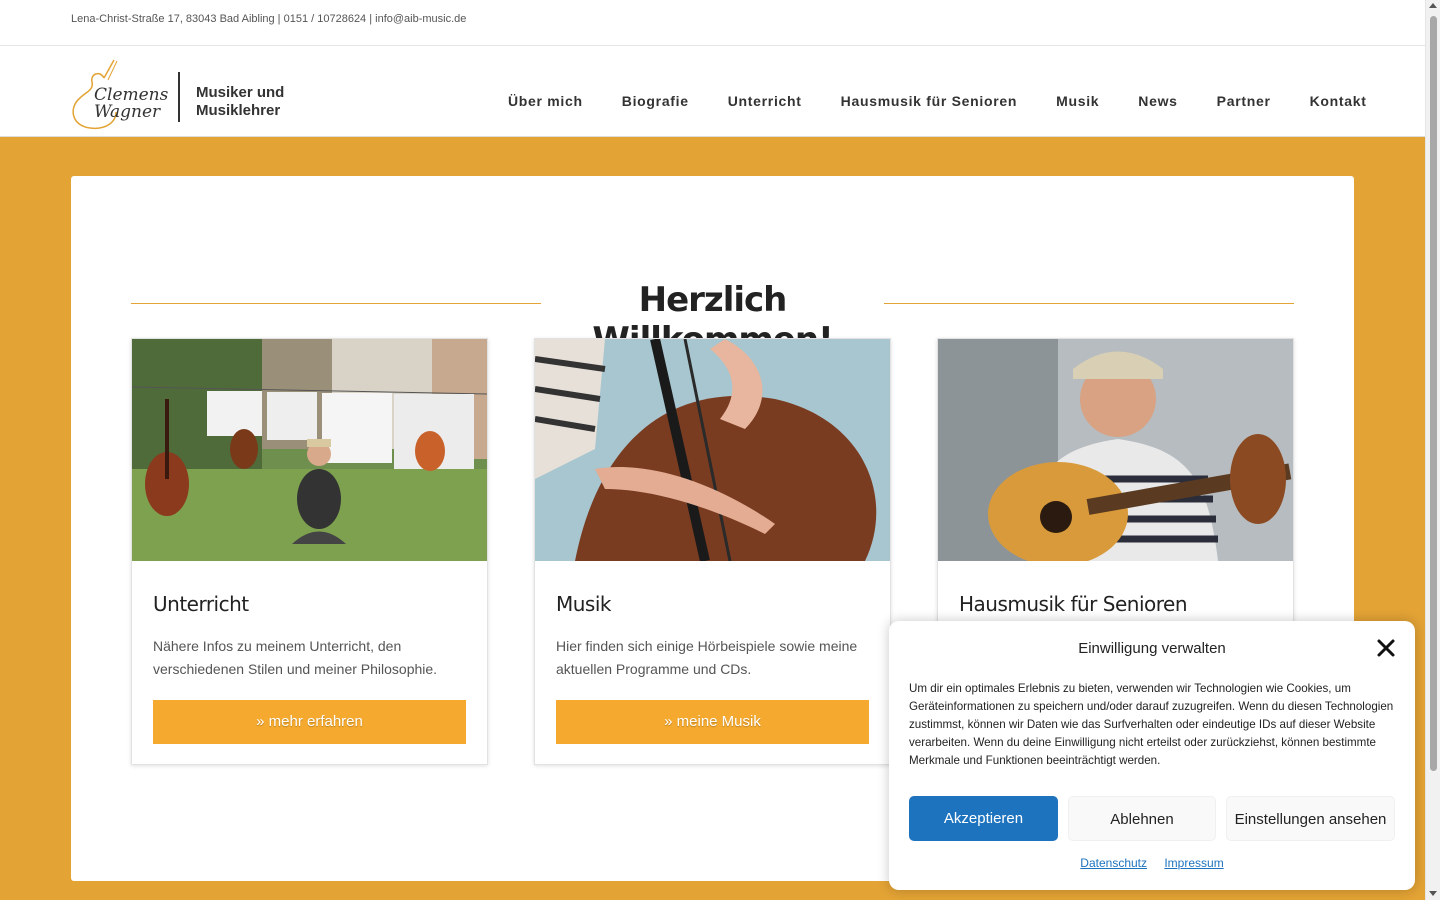 The image size is (1440, 900). What do you see at coordinates (336, 303) in the screenshot?
I see `heading-divider-left` at bounding box center [336, 303].